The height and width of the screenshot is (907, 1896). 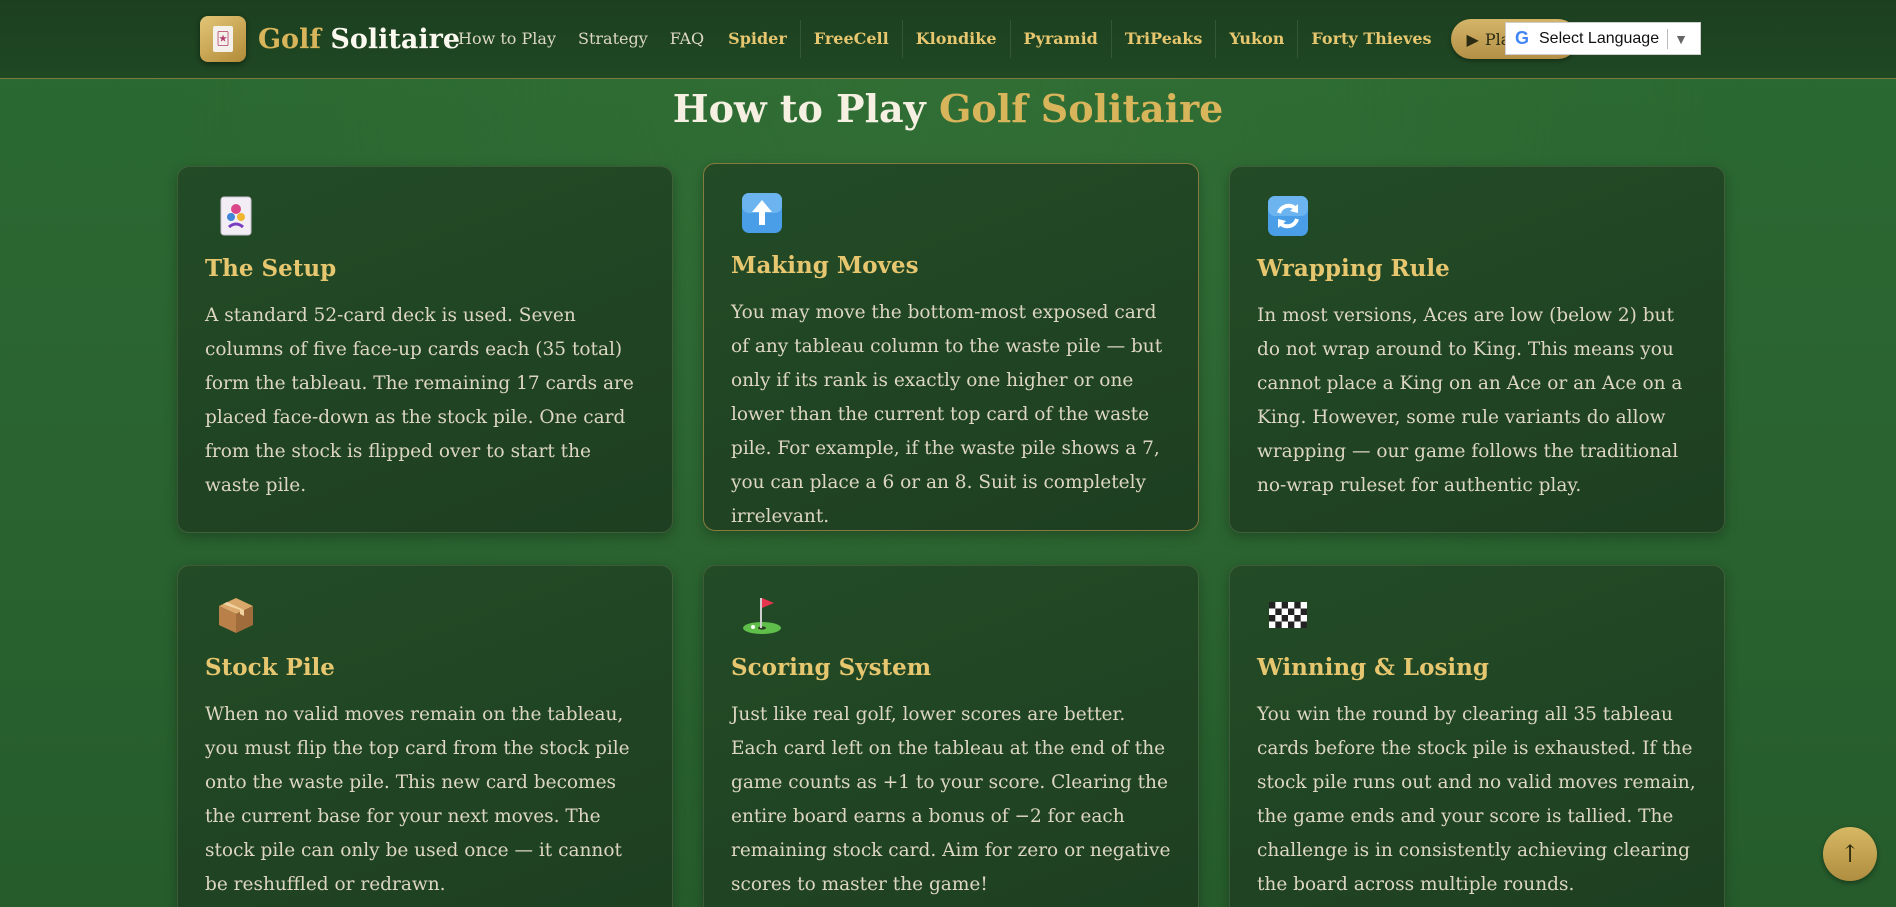 What do you see at coordinates (831, 667) in the screenshot?
I see `card-title: Scoring System` at bounding box center [831, 667].